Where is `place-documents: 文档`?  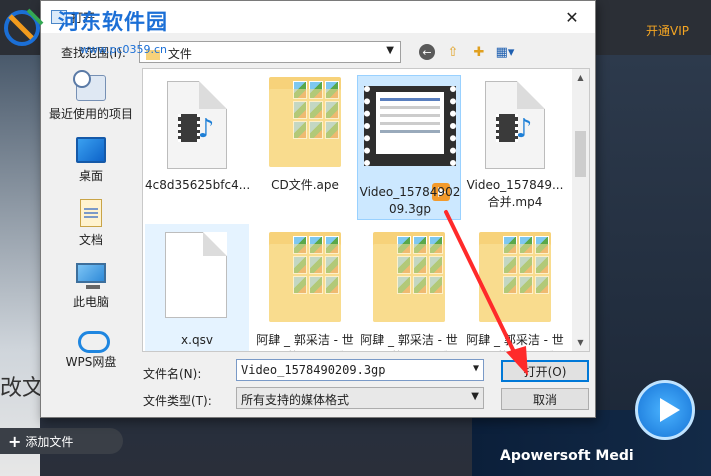
place-documents: 文档 is located at coordinates (91, 224).